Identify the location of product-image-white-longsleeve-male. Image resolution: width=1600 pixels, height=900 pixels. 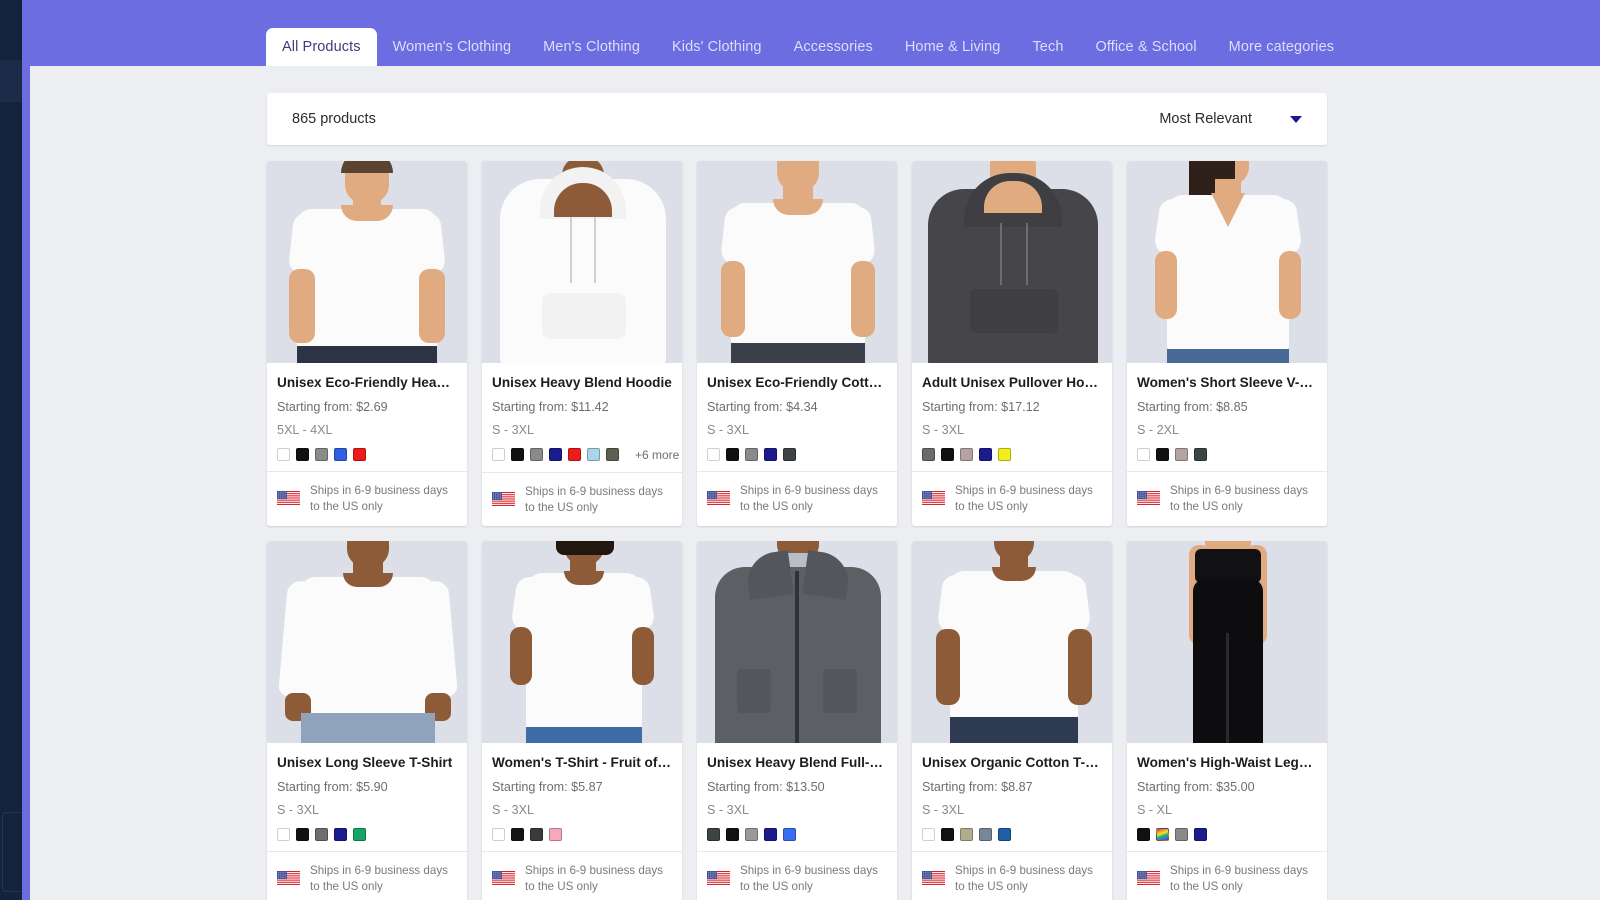
(367, 642).